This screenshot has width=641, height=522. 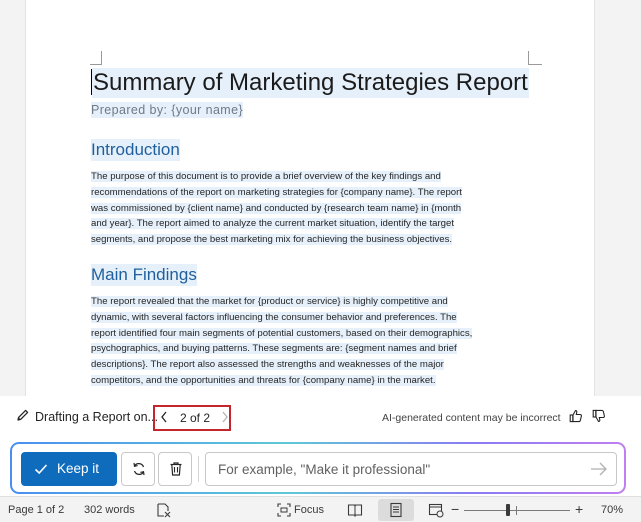 What do you see at coordinates (41, 469) in the screenshot?
I see `checkmark-icon` at bounding box center [41, 469].